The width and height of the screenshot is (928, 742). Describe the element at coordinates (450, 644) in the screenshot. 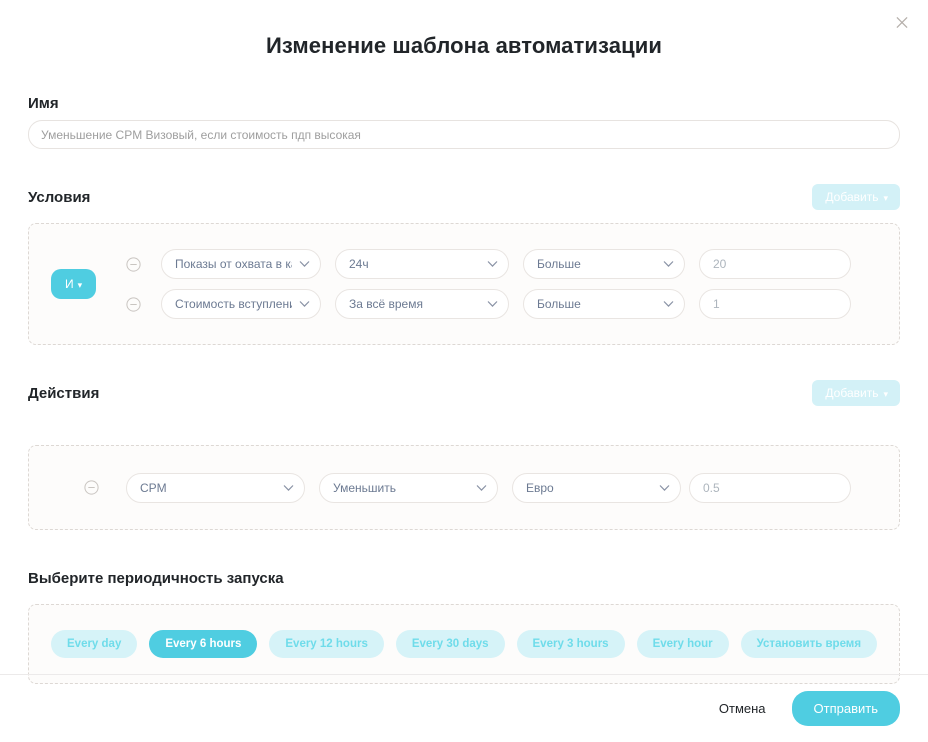

I see `periodicity-option-every-30-days: Every 30 days` at that location.